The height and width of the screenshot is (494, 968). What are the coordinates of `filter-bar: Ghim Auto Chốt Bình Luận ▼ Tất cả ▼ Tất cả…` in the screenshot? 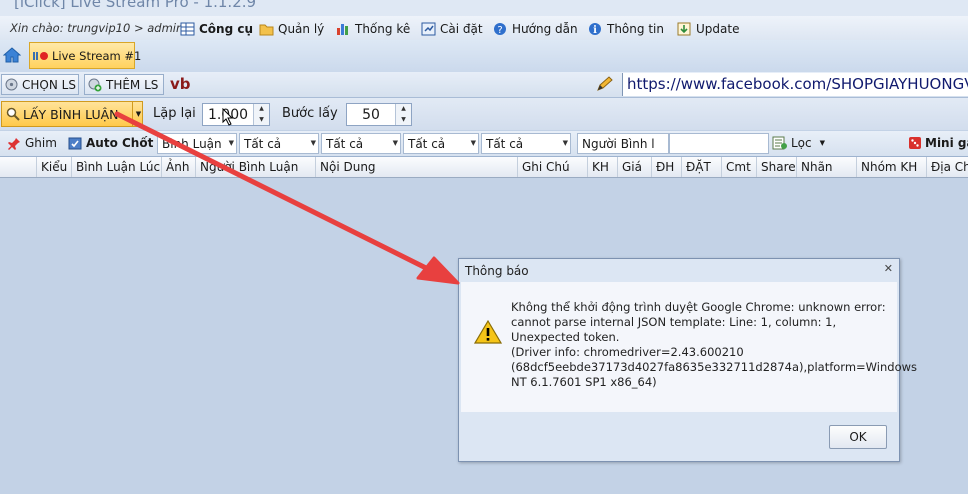 It's located at (484, 144).